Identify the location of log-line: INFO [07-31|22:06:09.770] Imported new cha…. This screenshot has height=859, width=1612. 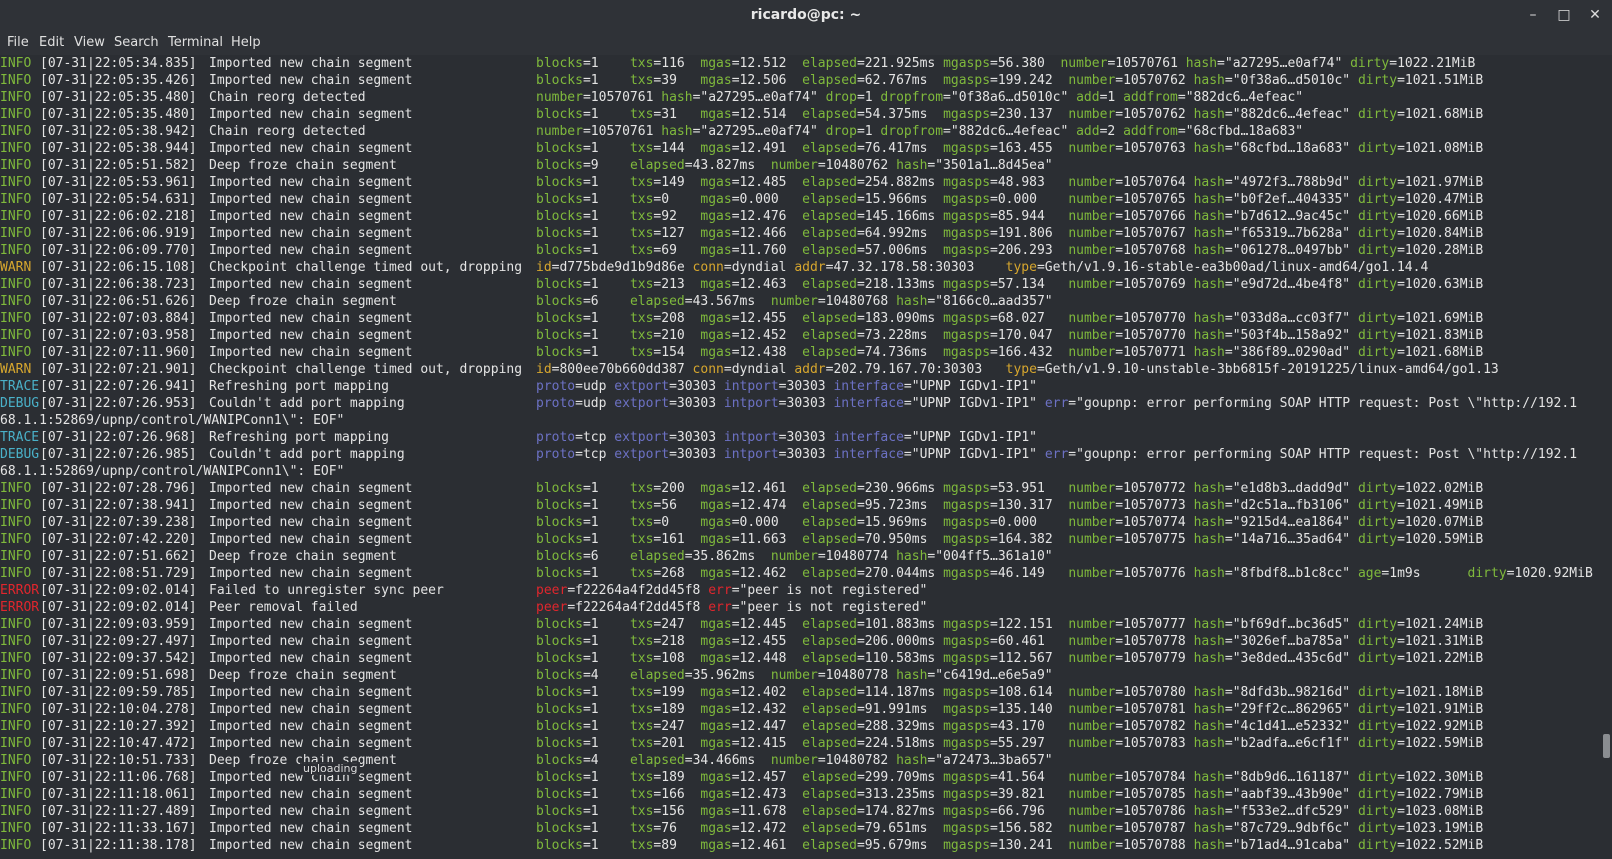
(800, 250).